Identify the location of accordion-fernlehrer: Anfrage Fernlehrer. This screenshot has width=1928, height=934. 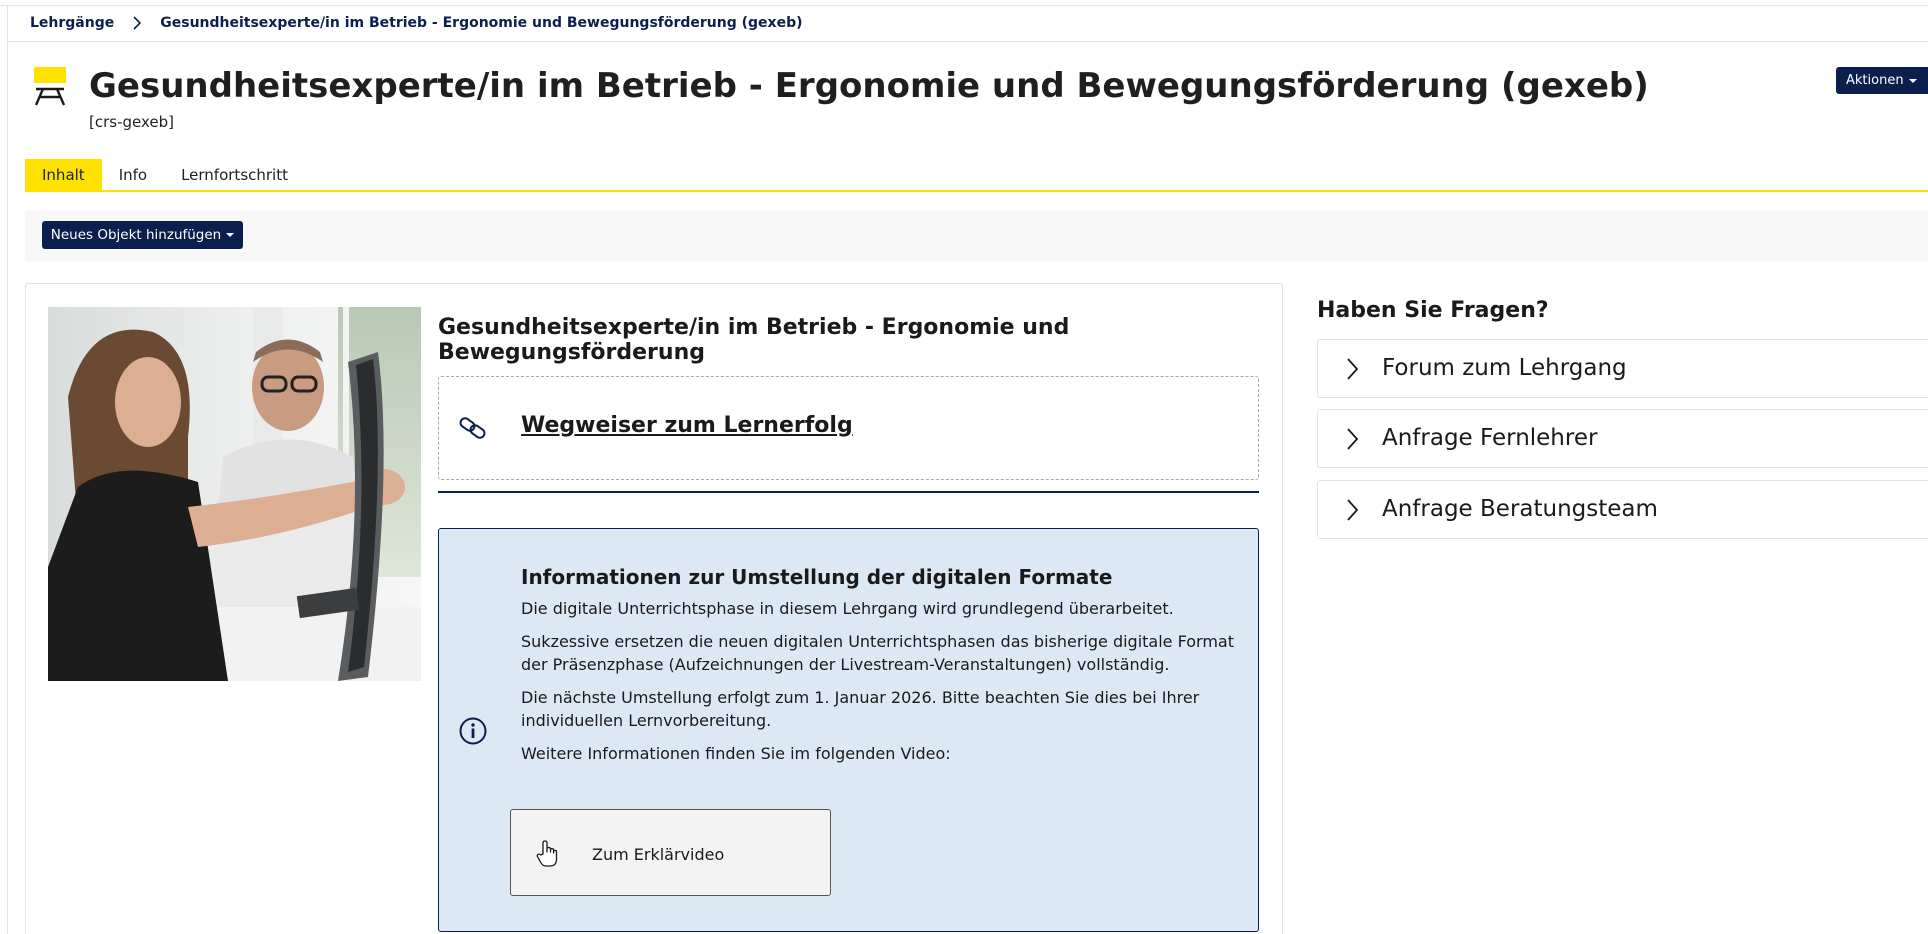
(1622, 438).